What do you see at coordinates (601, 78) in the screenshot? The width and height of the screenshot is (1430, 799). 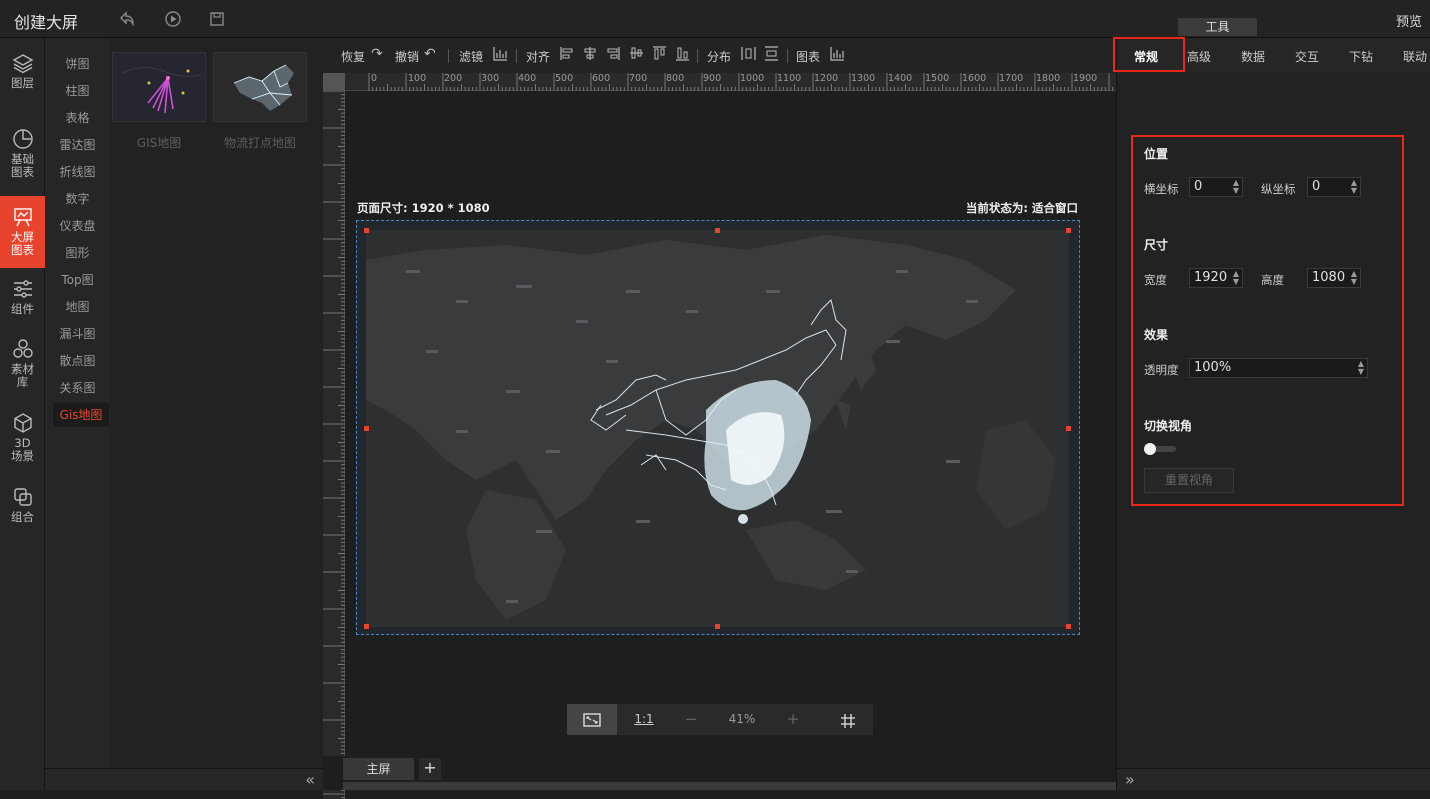 I see `ruler-tick-label: 600` at bounding box center [601, 78].